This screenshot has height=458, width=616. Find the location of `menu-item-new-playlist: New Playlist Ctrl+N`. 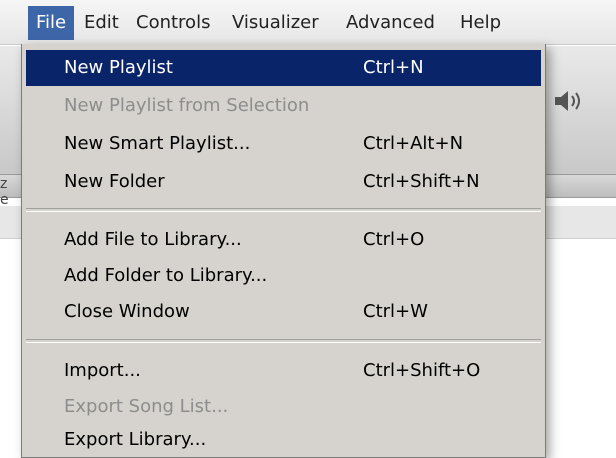

menu-item-new-playlist: New Playlist Ctrl+N is located at coordinates (283, 68).